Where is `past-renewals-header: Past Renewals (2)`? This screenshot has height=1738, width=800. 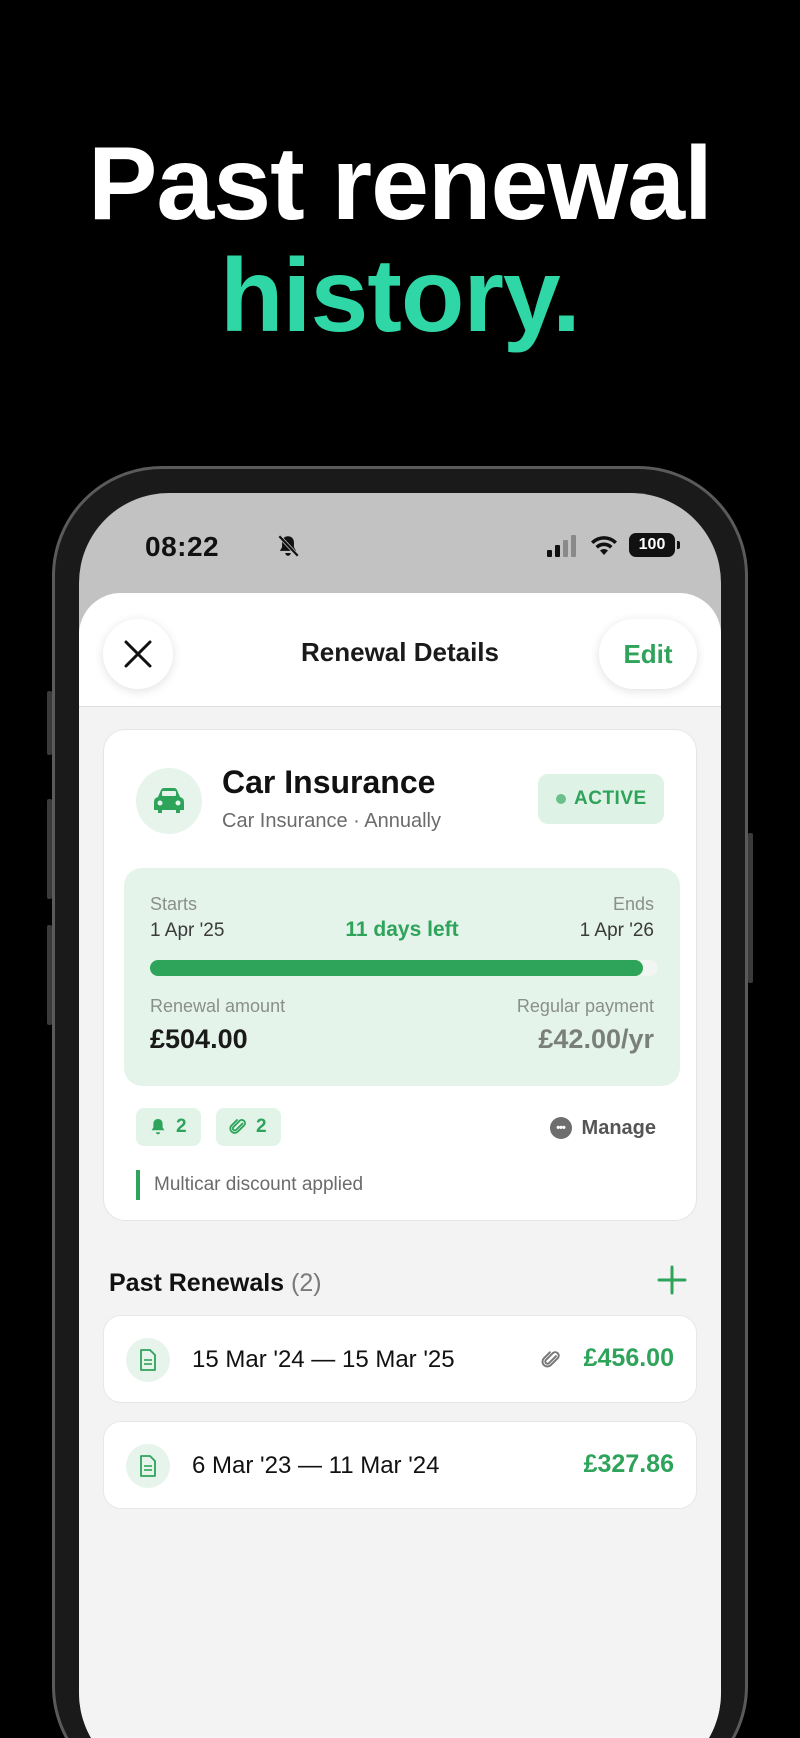 past-renewals-header: Past Renewals (2) is located at coordinates (215, 1283).